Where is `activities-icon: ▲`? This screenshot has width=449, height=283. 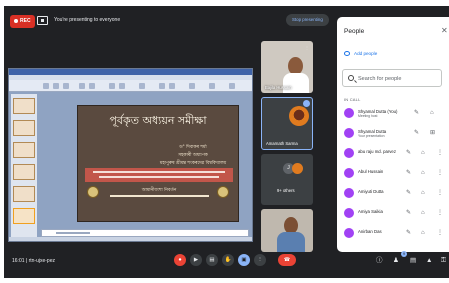
activities-icon: ▲ is located at coordinates (429, 260).